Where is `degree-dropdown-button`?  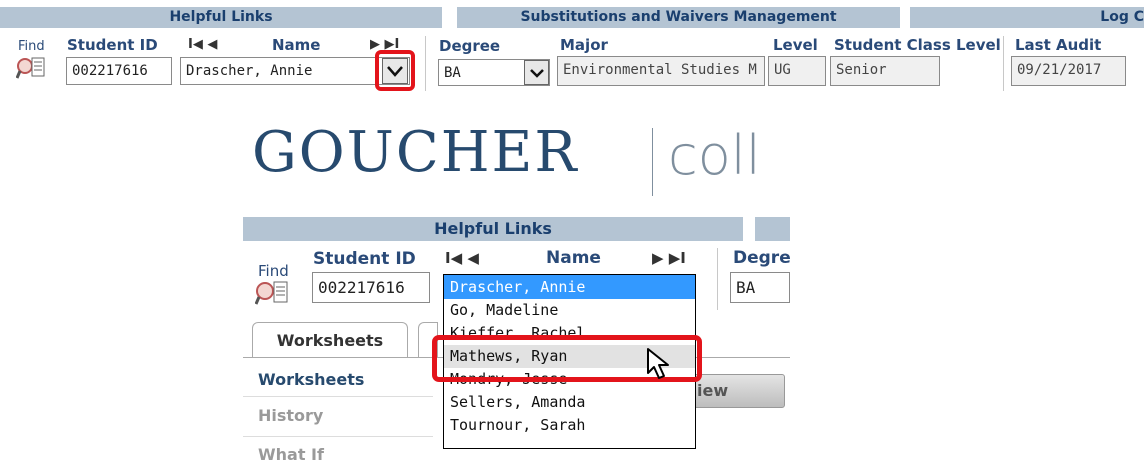
degree-dropdown-button is located at coordinates (536, 72).